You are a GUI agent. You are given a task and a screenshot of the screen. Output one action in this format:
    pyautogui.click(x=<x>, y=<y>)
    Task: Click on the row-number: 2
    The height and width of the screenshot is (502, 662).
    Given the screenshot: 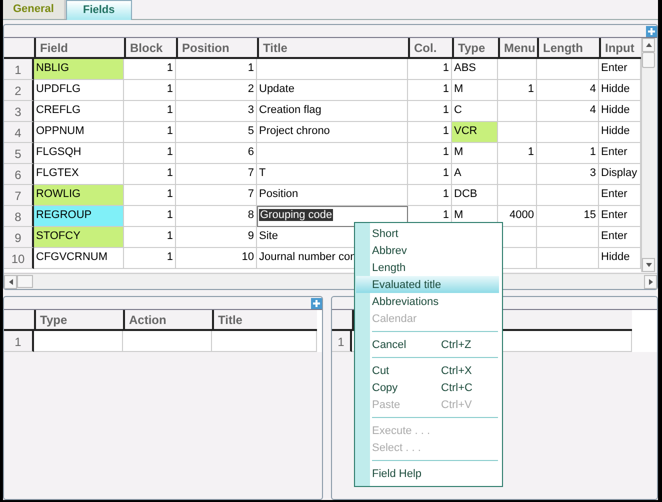 What is the action you would take?
    pyautogui.click(x=19, y=90)
    